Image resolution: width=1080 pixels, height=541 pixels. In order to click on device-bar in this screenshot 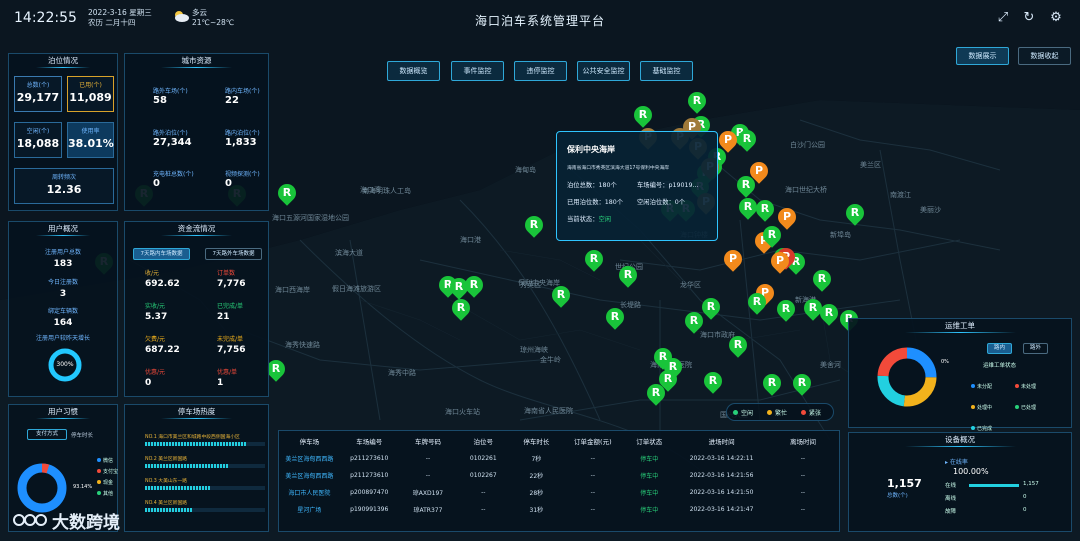, I will do `click(994, 485)`.